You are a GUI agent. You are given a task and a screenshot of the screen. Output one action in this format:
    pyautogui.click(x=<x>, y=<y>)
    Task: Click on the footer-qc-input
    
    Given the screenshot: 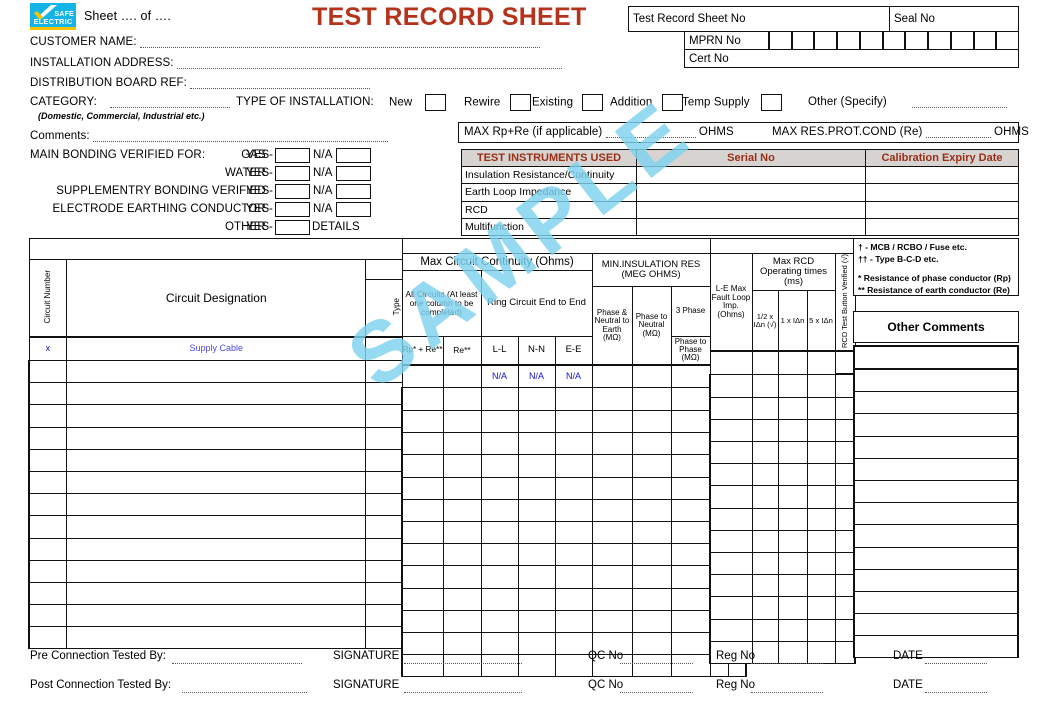 What is the action you would take?
    pyautogui.click(x=656, y=687)
    